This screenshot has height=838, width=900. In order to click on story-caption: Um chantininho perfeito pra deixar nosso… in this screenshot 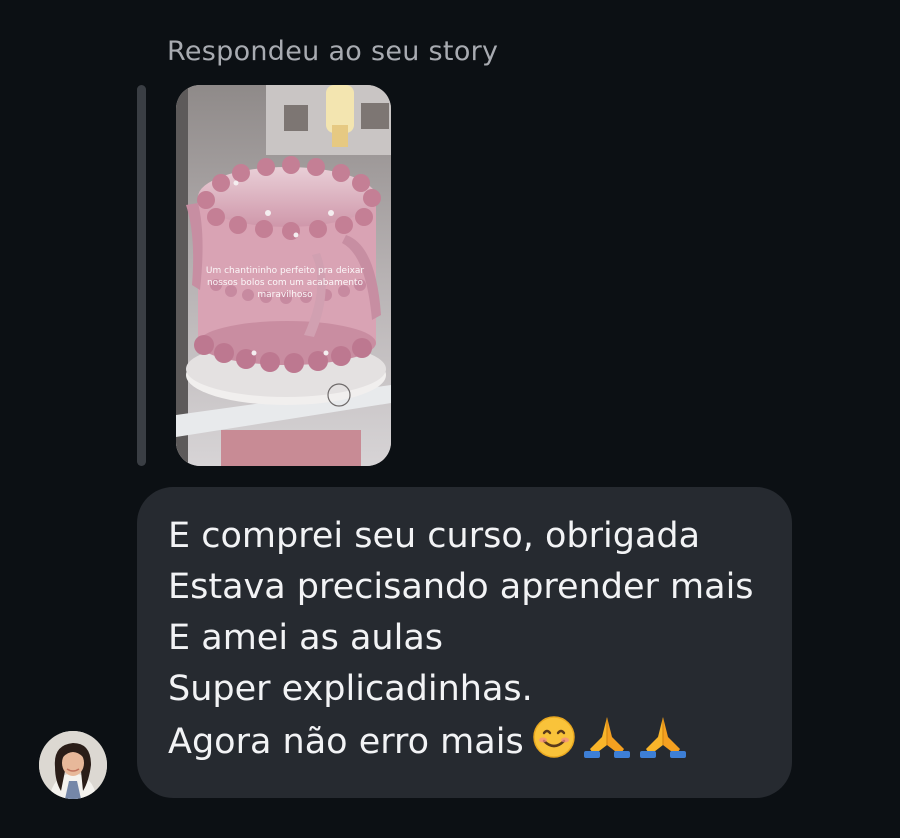, I will do `click(285, 283)`.